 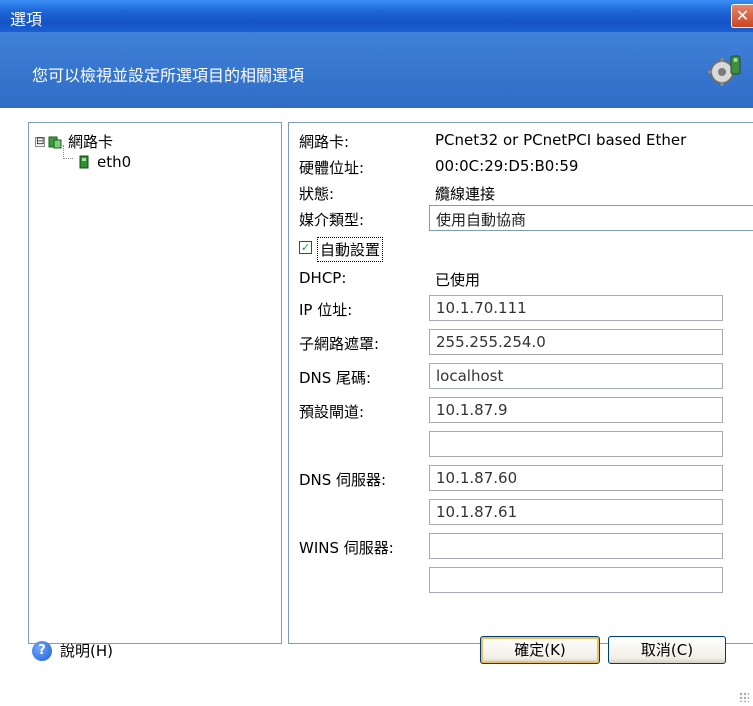 I want to click on cancel-button: 取消(C), so click(x=667, y=650).